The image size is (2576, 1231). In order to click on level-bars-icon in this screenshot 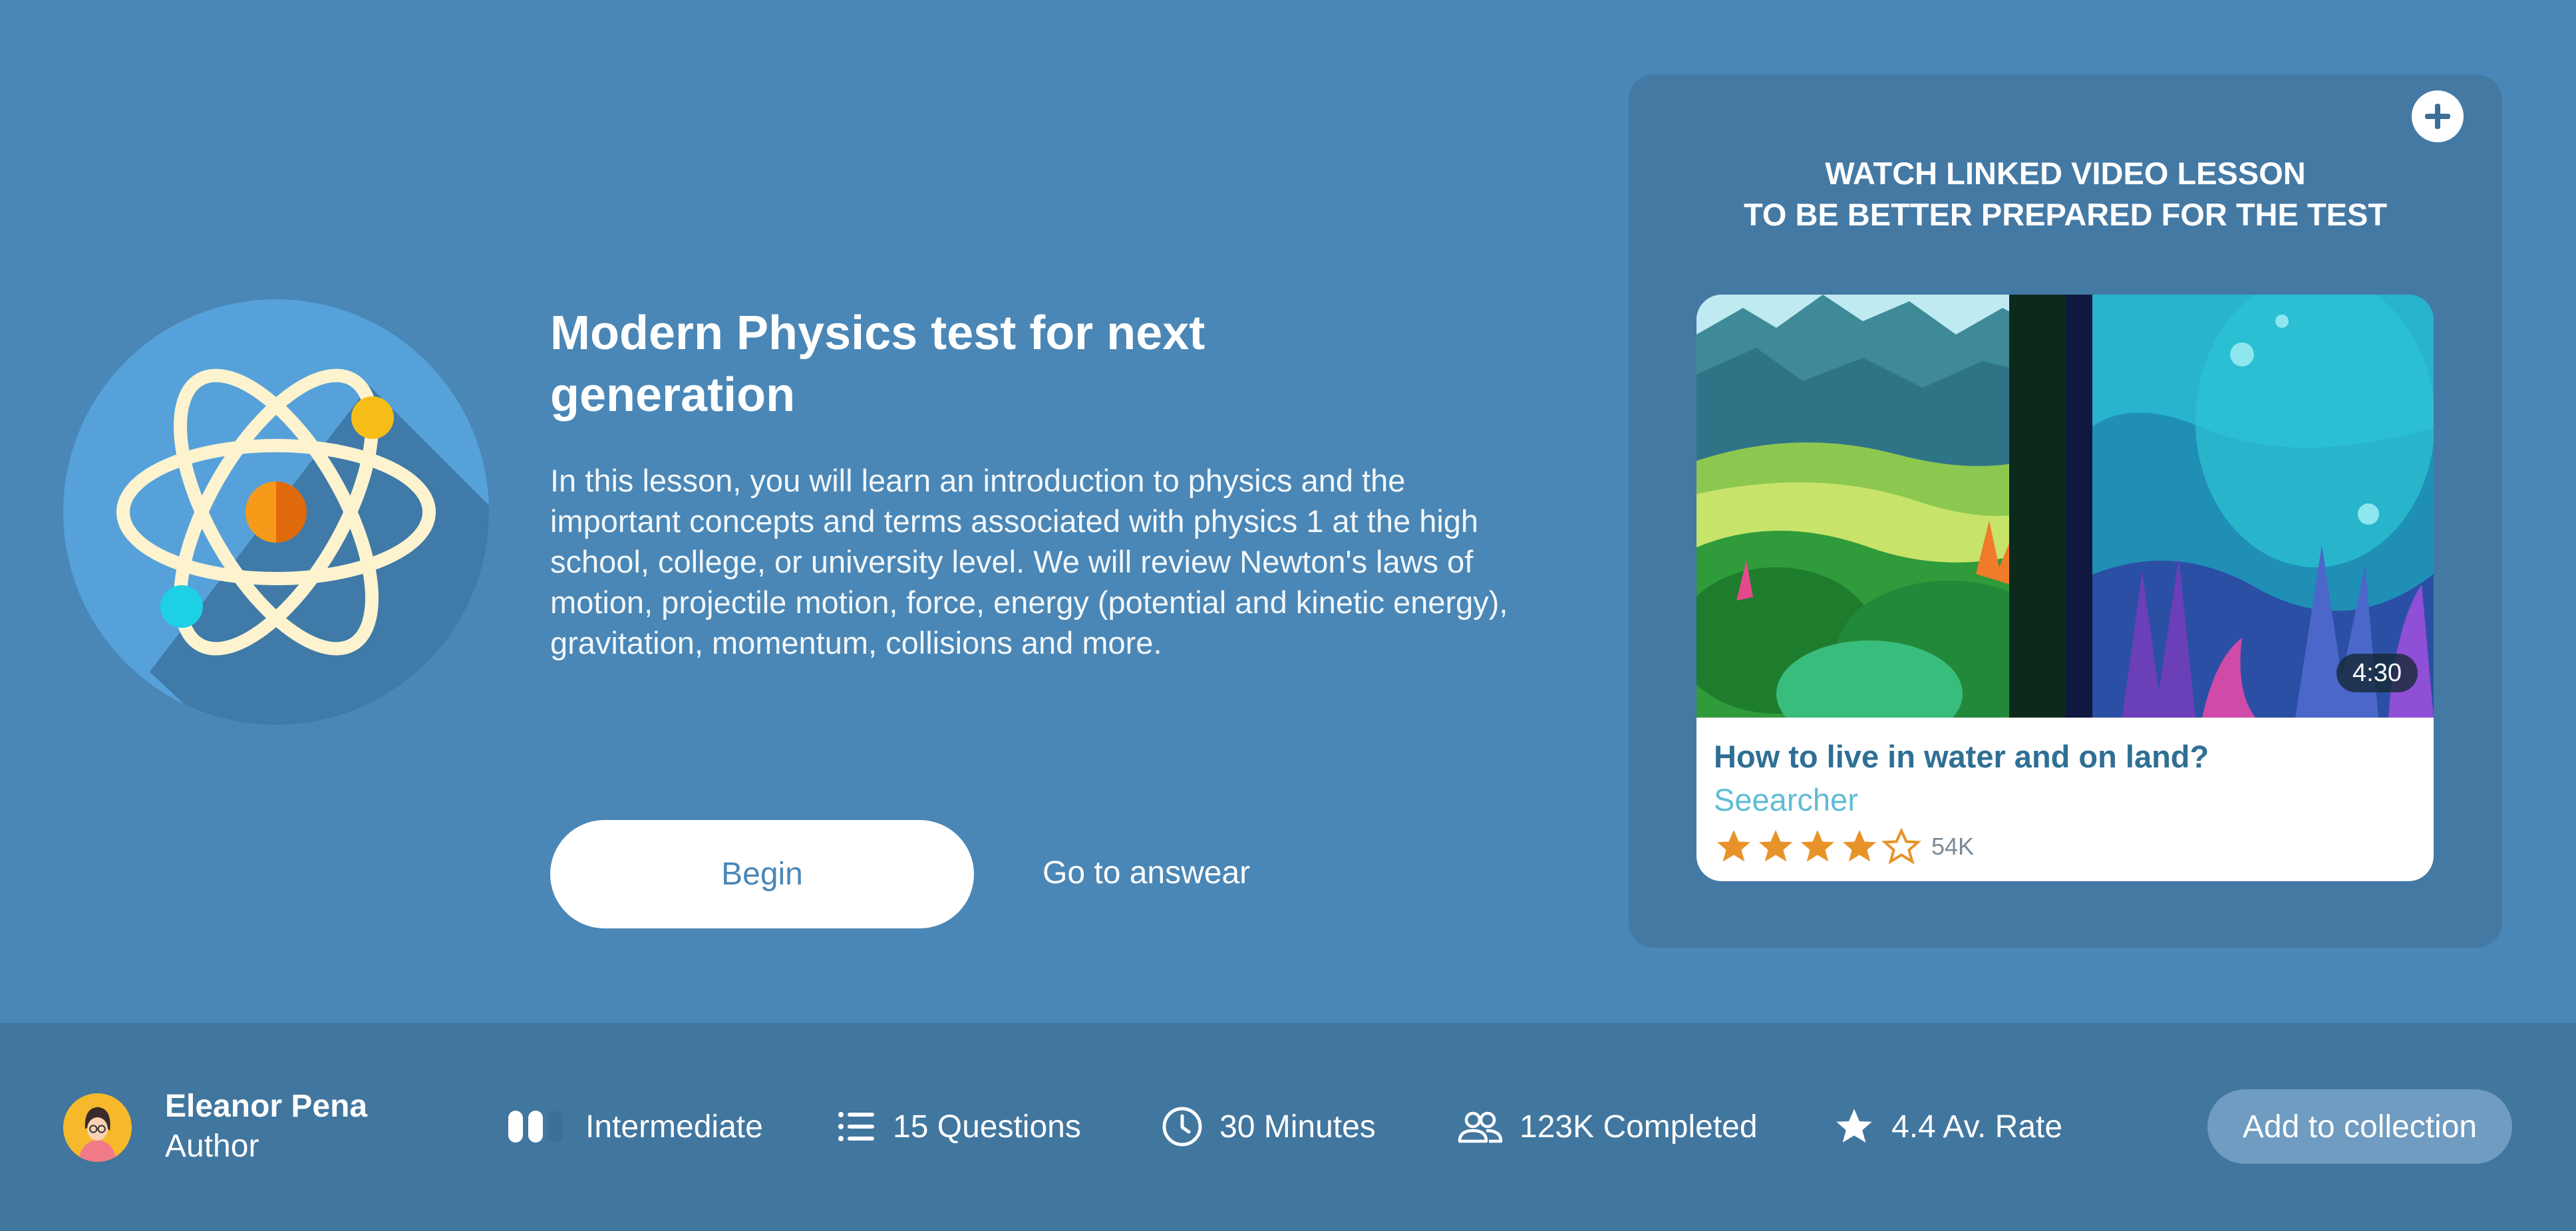, I will do `click(535, 1127)`.